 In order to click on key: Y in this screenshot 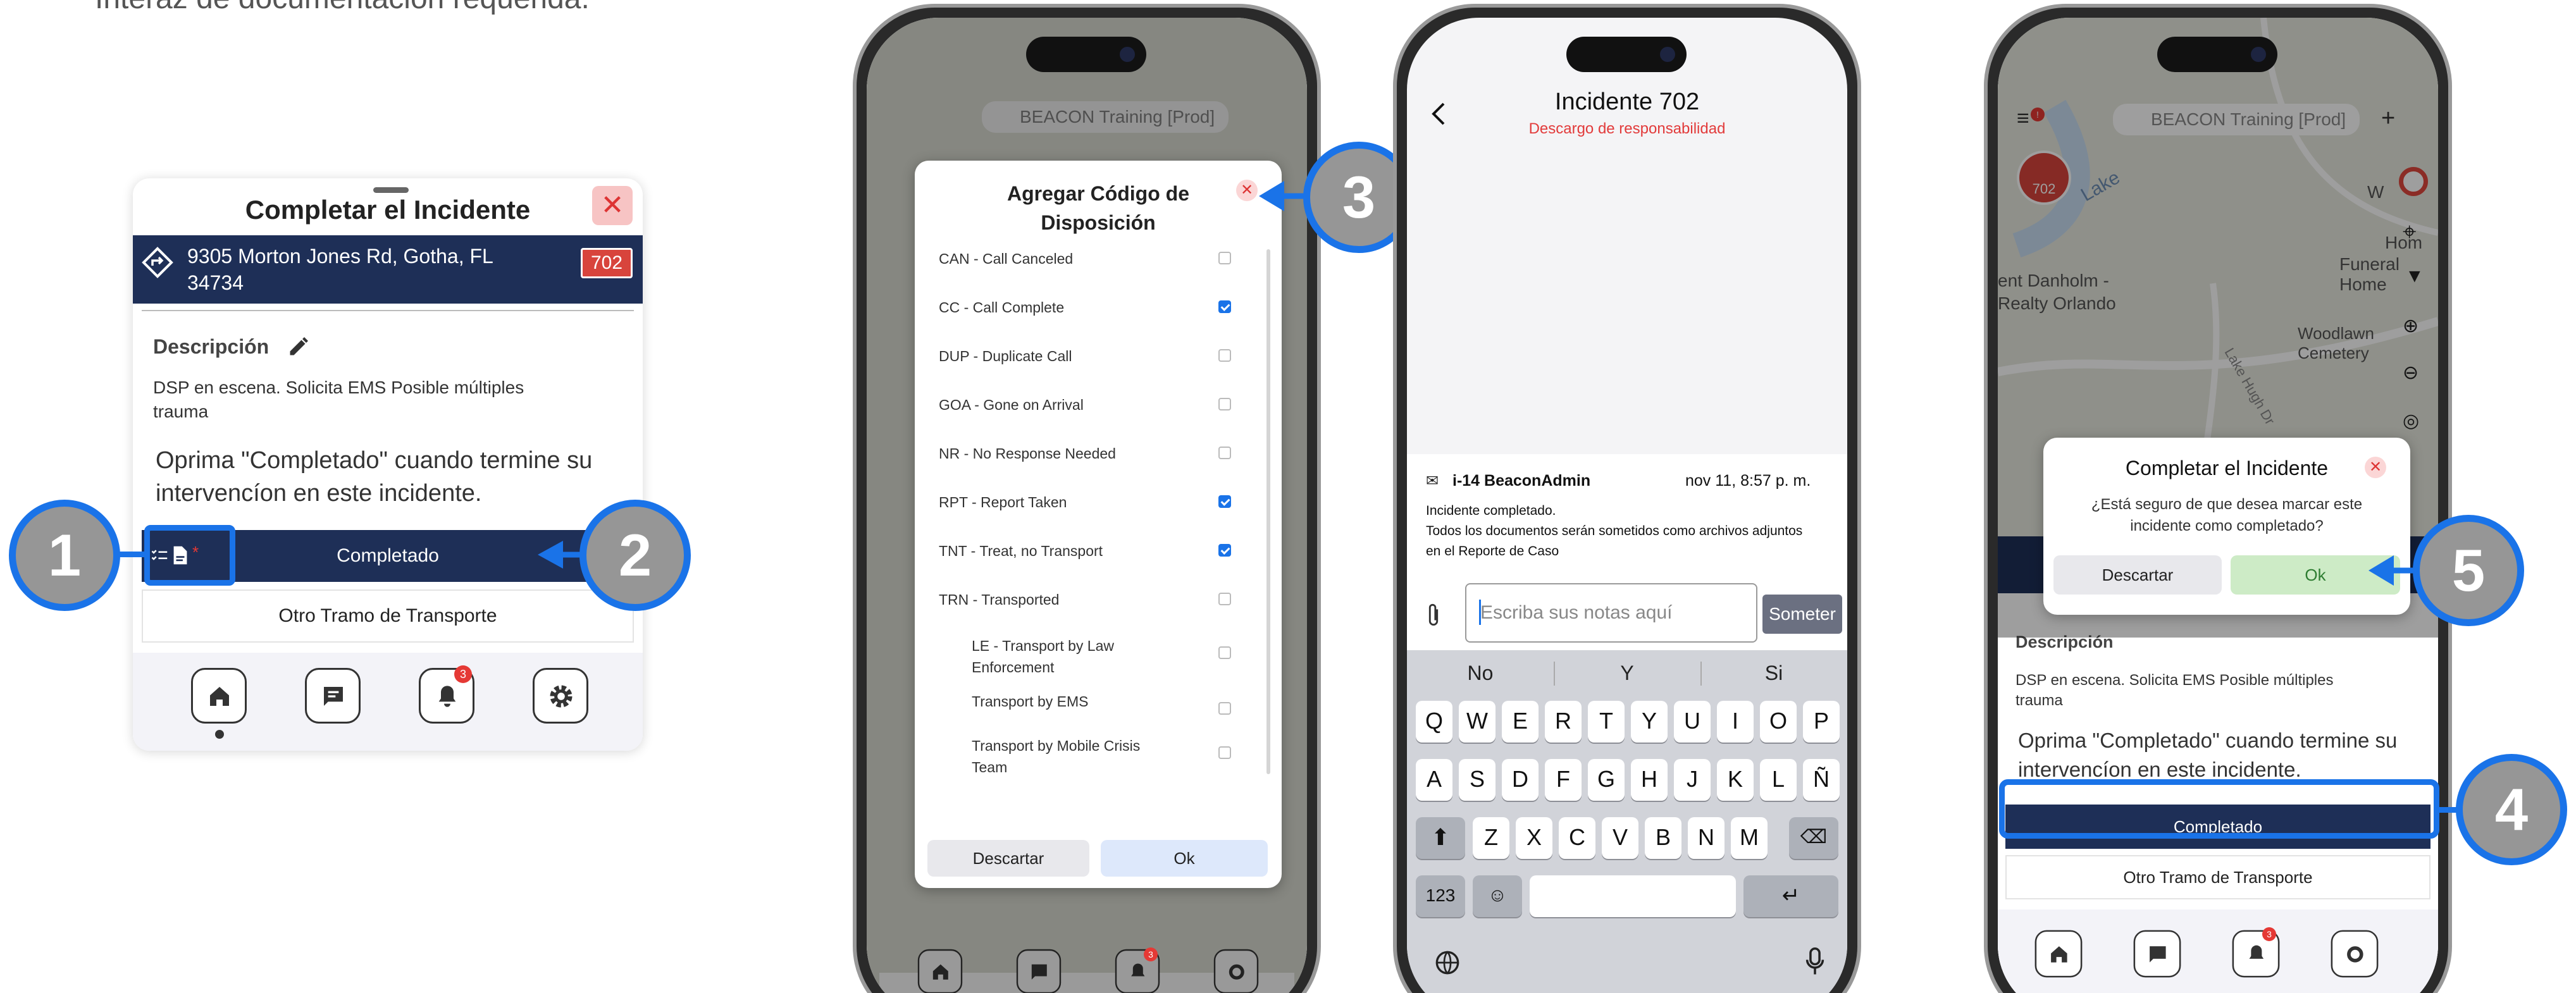, I will do `click(1650, 722)`.